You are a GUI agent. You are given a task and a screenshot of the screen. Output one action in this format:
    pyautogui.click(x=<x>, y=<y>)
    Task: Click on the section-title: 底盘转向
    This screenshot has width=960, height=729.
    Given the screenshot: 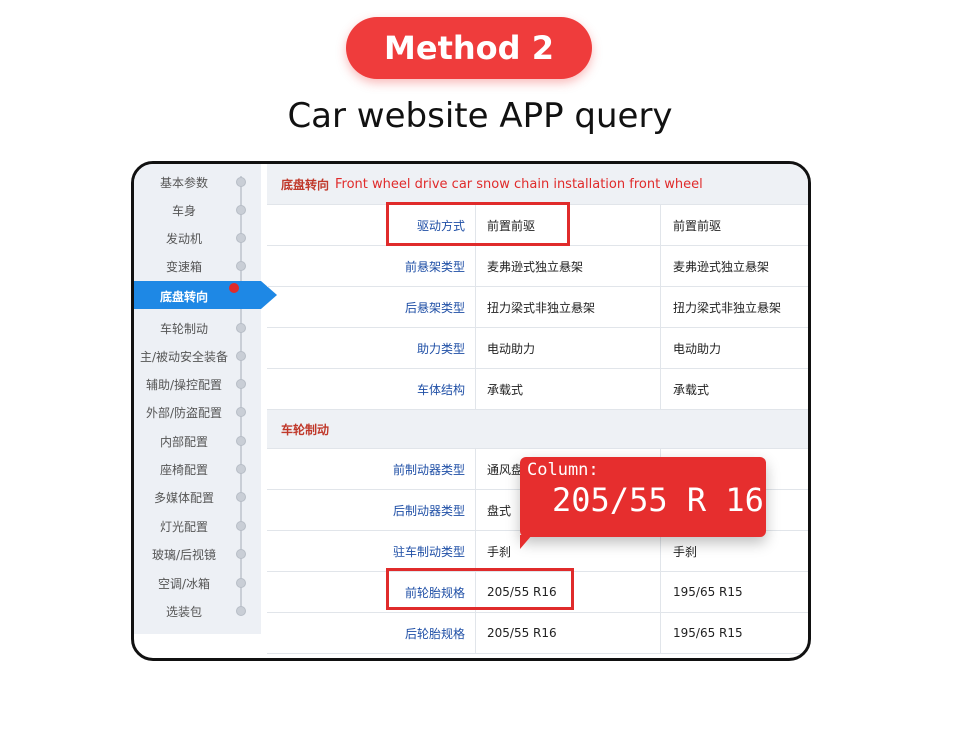 What is the action you would take?
    pyautogui.click(x=305, y=184)
    